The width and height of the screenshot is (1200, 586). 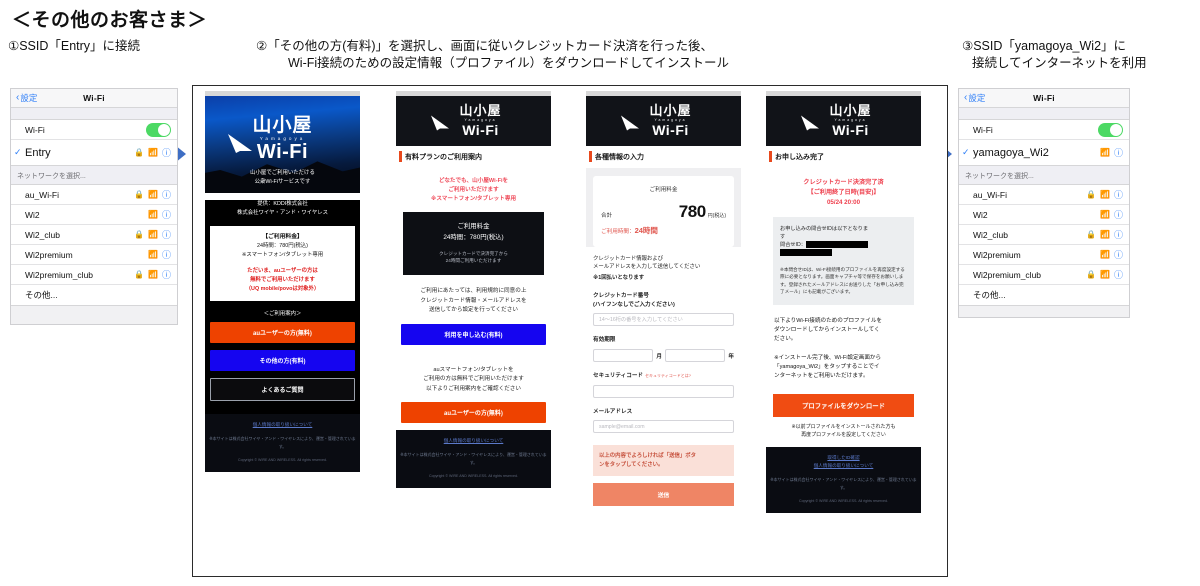 I want to click on id-check-link: 取得したID確認, so click(x=843, y=458).